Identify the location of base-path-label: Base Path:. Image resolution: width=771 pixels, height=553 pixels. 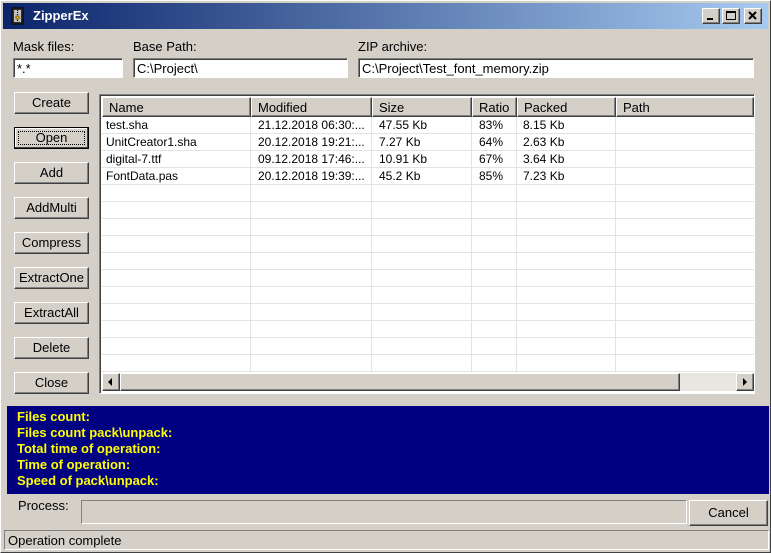
(165, 46).